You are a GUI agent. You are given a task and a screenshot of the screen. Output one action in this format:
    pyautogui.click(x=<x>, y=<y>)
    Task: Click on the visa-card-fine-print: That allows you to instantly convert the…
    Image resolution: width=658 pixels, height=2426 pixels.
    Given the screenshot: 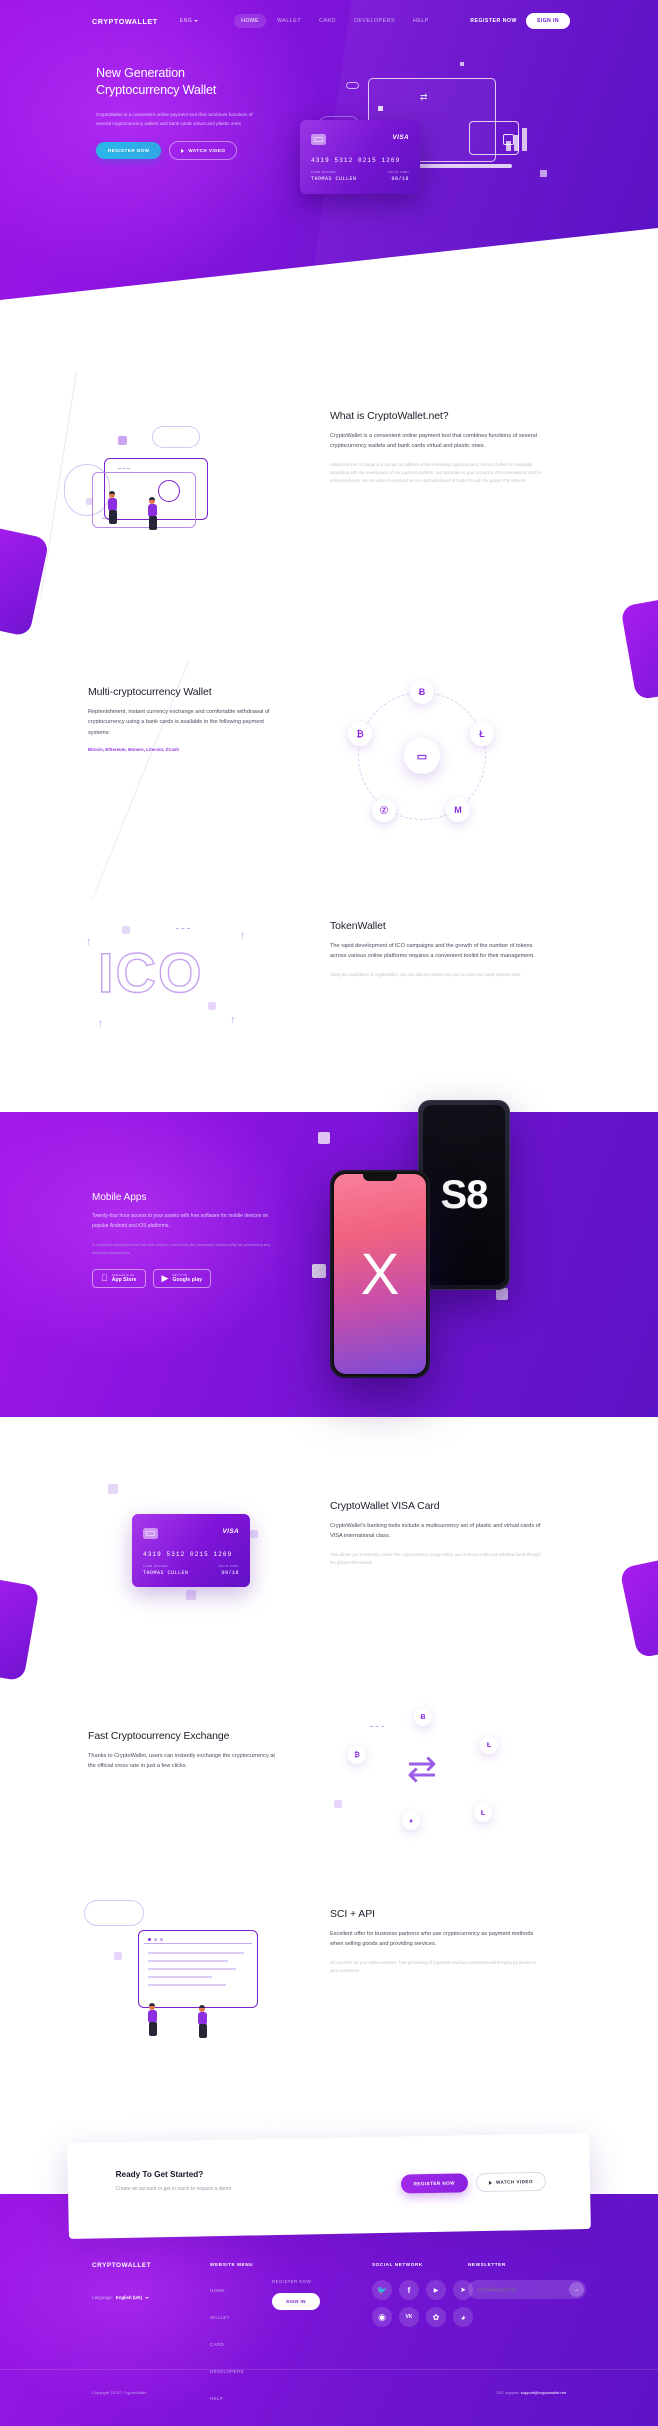 What is the action you would take?
    pyautogui.click(x=435, y=1558)
    